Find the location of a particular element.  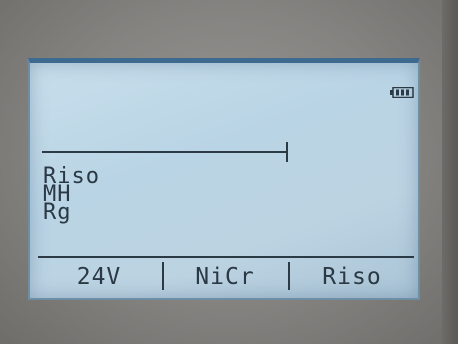

softkey-voltage: 24V is located at coordinates (99, 277).